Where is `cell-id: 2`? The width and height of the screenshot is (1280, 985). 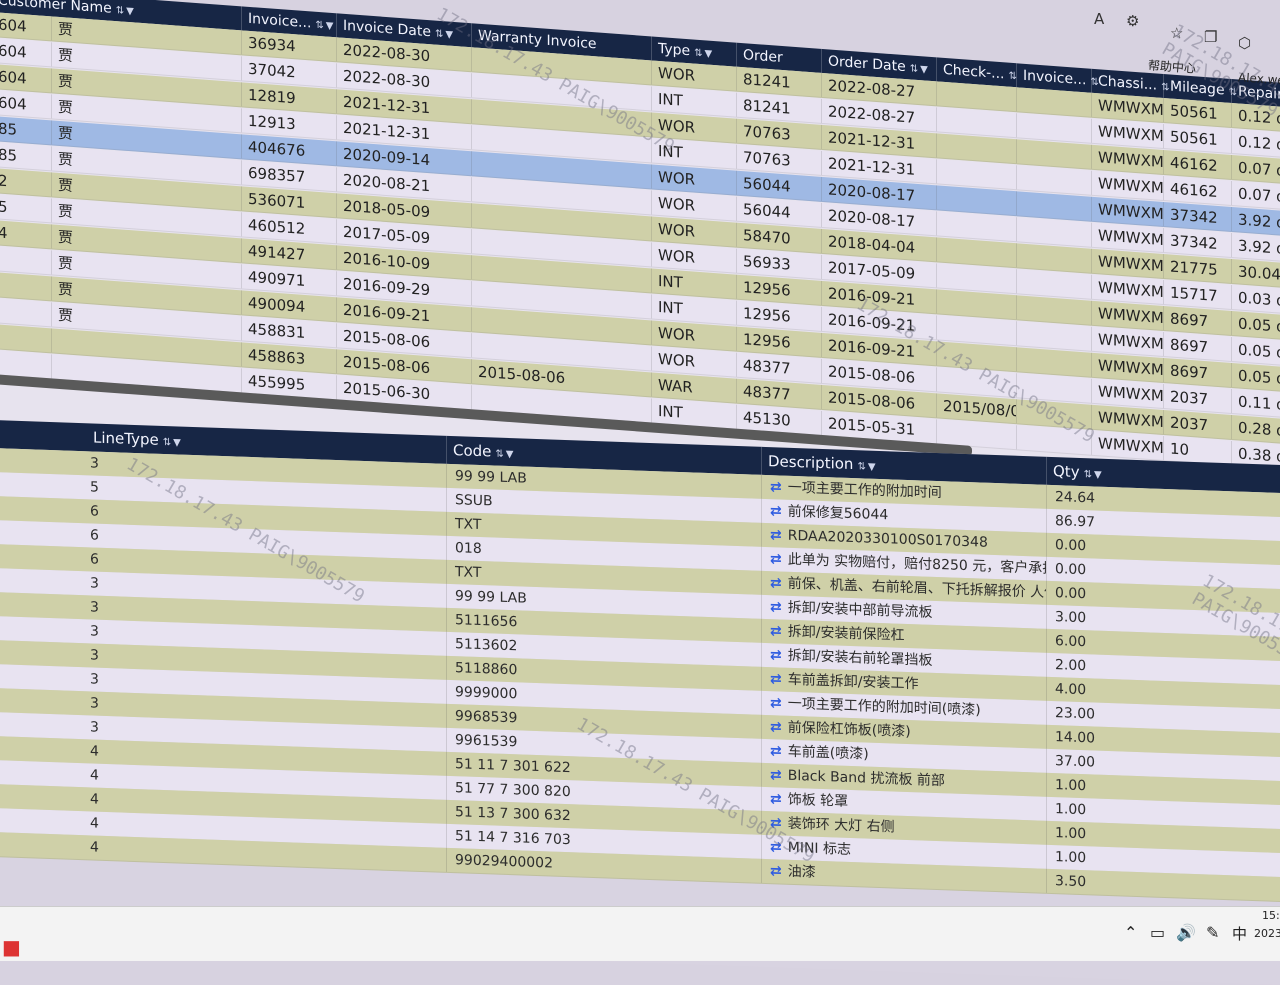
cell-id: 2 is located at coordinates (26, 182).